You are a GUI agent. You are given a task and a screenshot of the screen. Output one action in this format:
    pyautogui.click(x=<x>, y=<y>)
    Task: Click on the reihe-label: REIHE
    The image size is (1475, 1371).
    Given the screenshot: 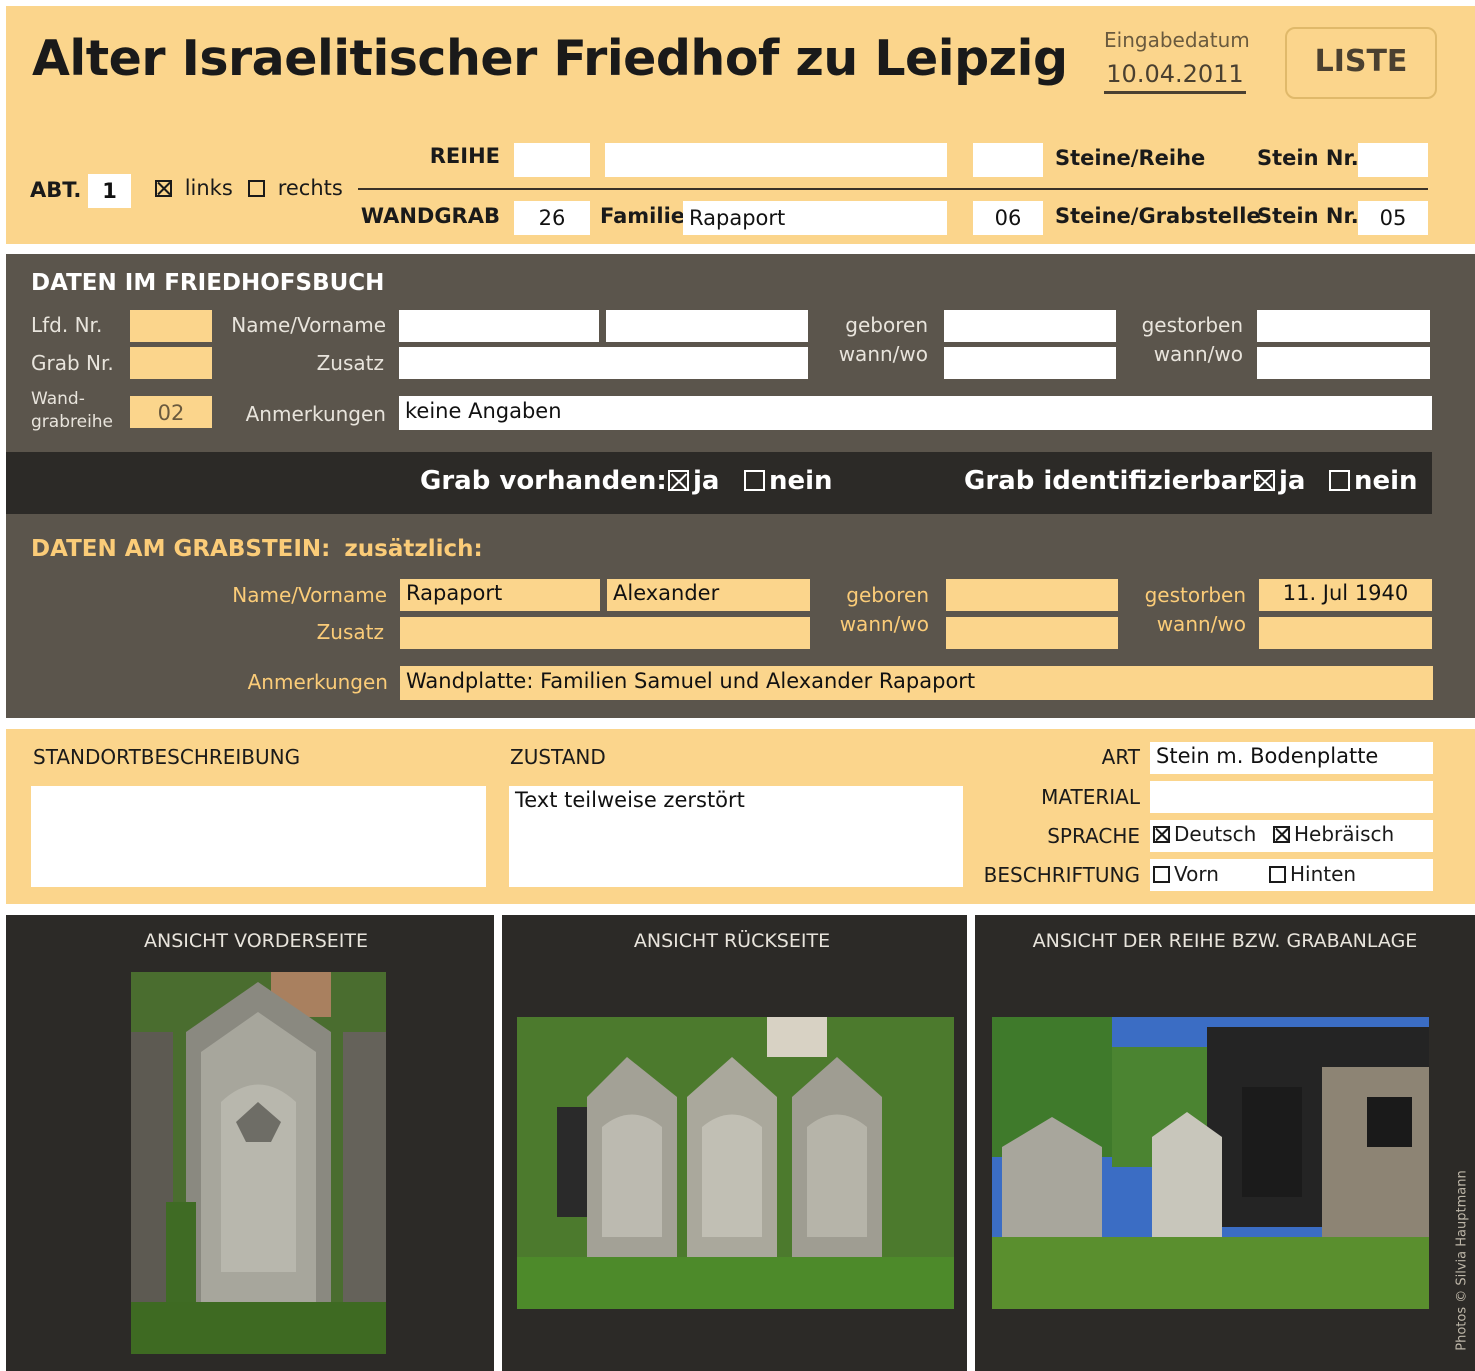 What is the action you would take?
    pyautogui.click(x=464, y=156)
    